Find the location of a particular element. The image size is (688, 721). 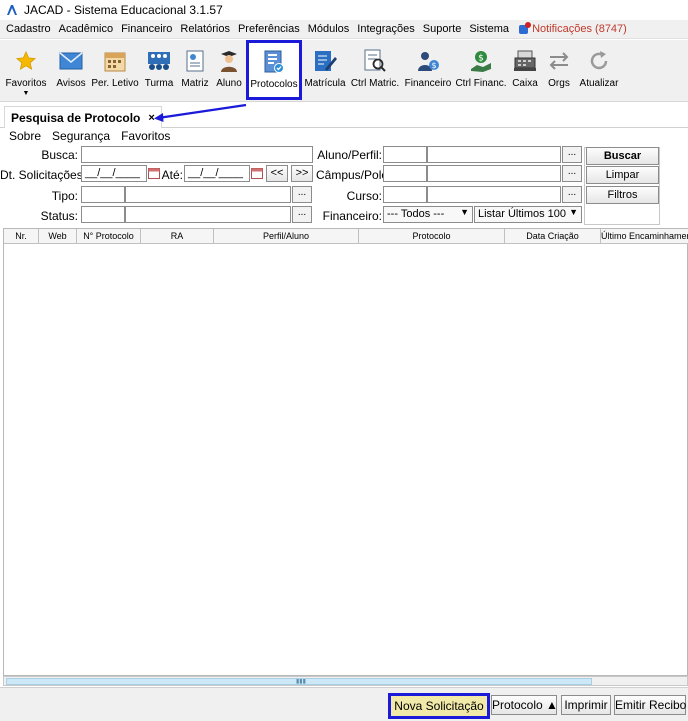

tab-label: Pesquisa de Protocolo is located at coordinates (76, 117).